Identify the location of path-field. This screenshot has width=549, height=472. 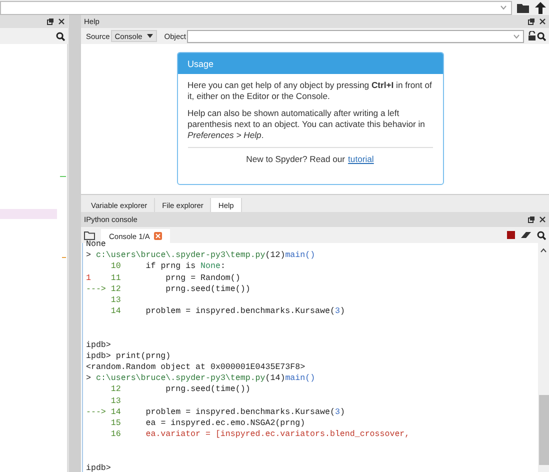
(256, 7).